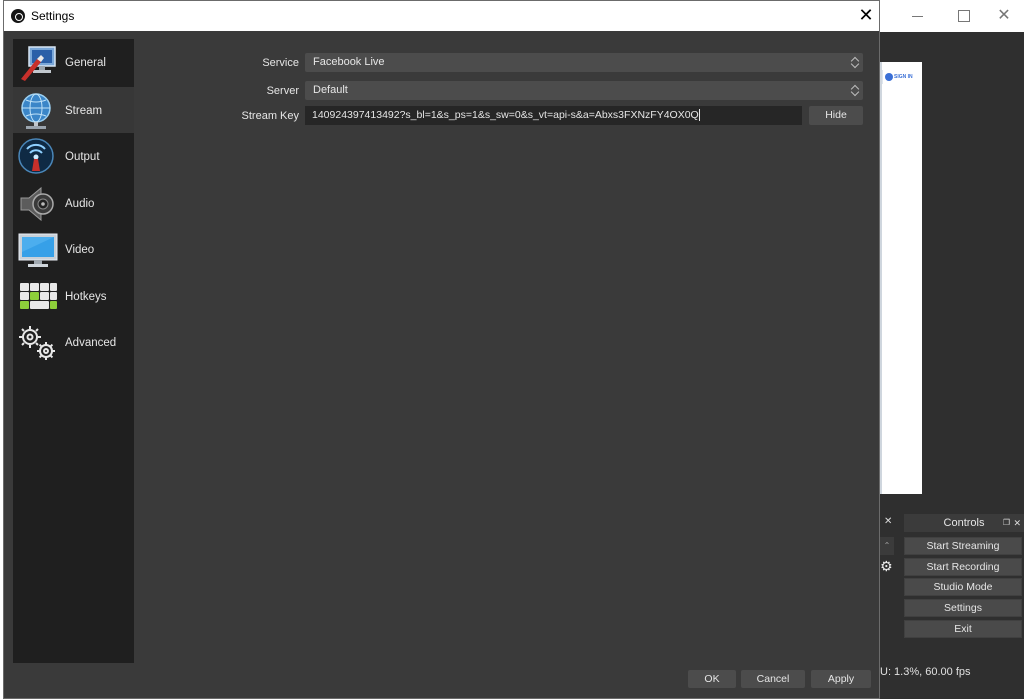  I want to click on sidebar-item-output: Output, so click(73, 156).